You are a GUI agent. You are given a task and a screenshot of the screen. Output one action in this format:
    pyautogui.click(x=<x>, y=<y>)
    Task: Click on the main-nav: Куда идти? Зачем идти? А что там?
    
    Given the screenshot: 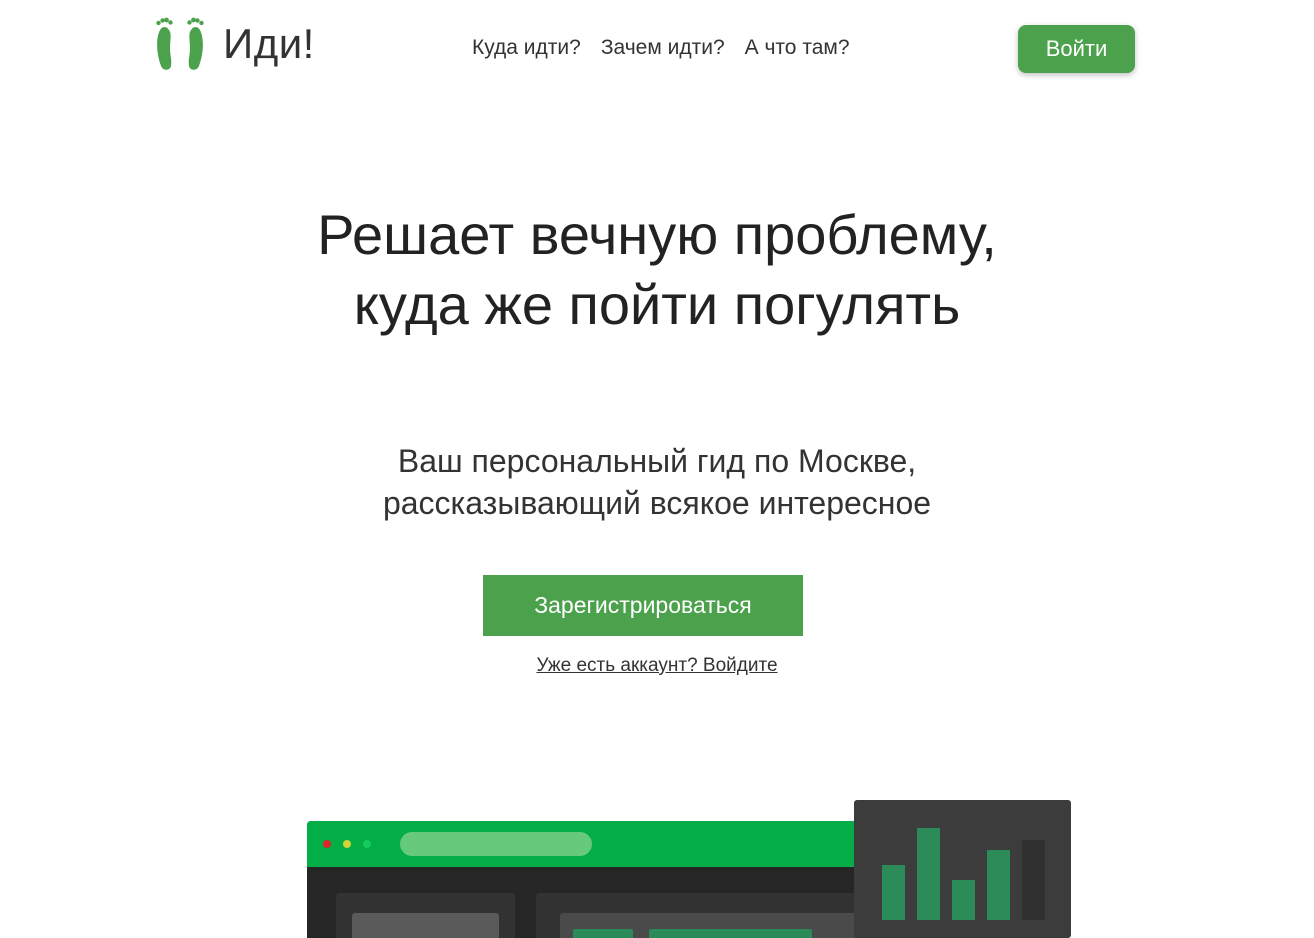 What is the action you would take?
    pyautogui.click(x=661, y=48)
    